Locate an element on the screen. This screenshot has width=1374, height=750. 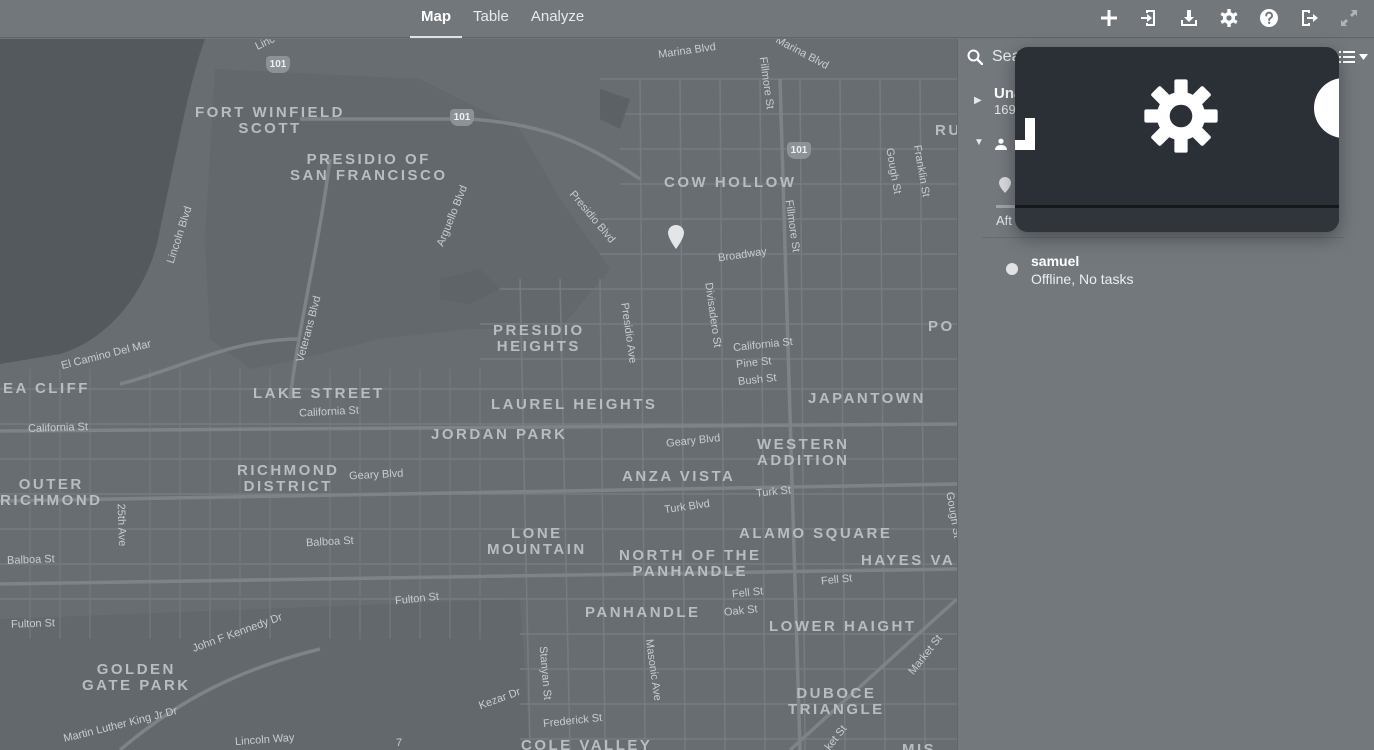
label-jordan-park: JORDAN PARK is located at coordinates (499, 434).